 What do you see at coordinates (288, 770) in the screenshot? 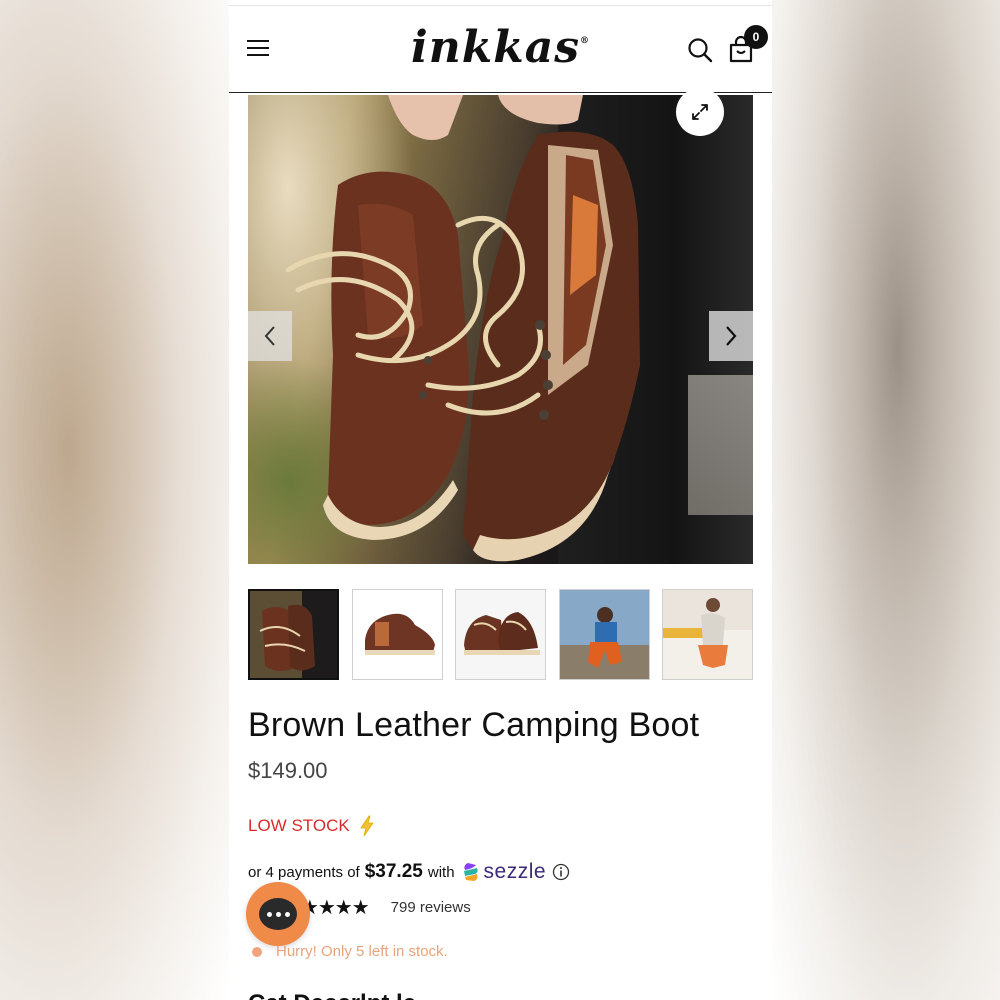
I see `product-price: $149.00` at bounding box center [288, 770].